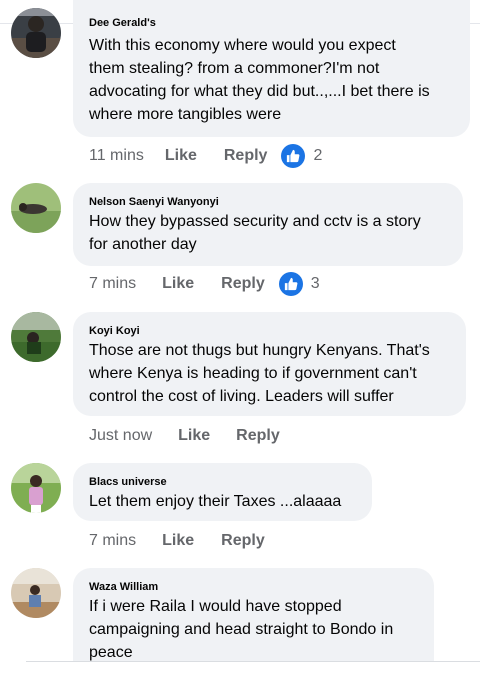  I want to click on comment-author: Blacs universe, so click(222, 482).